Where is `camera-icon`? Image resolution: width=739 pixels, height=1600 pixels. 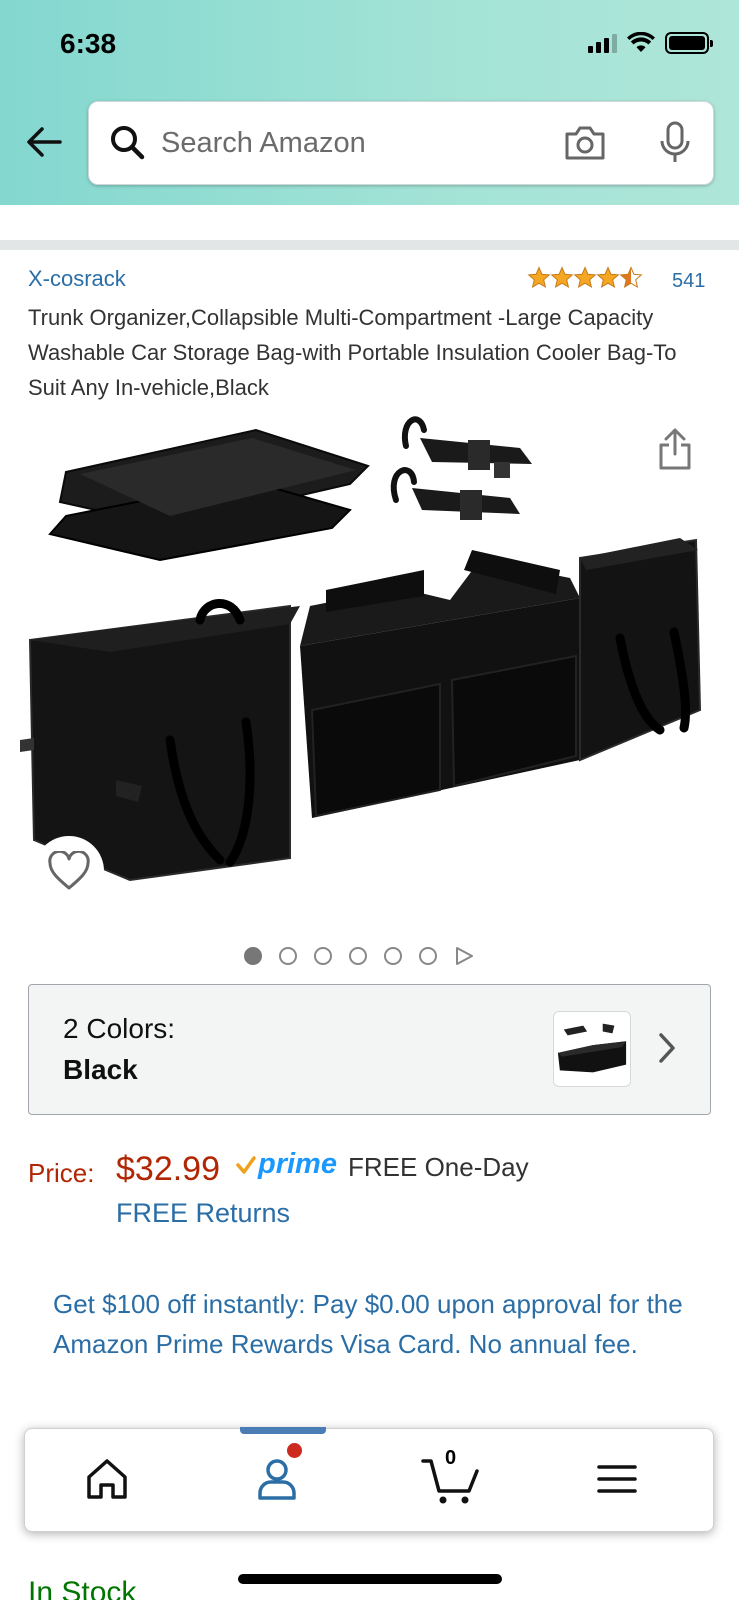 camera-icon is located at coordinates (585, 143).